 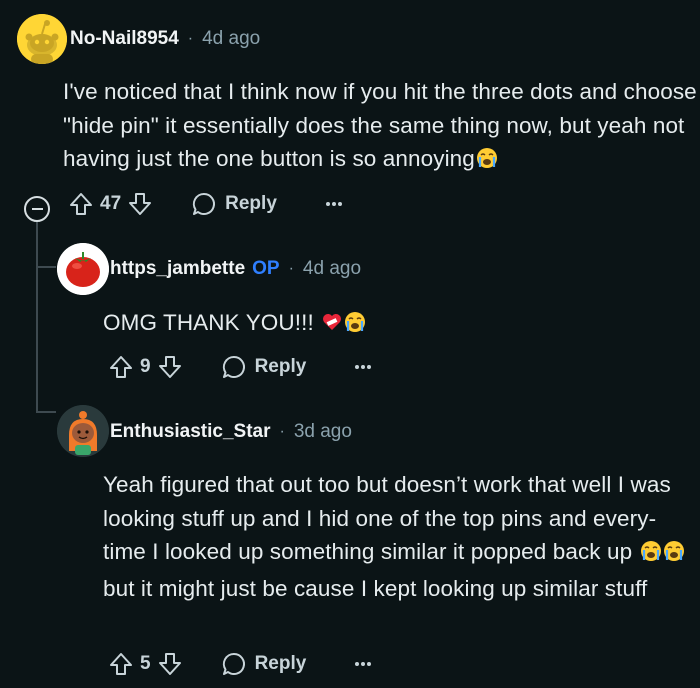 What do you see at coordinates (190, 432) in the screenshot?
I see `username: Enthusiastic_Star` at bounding box center [190, 432].